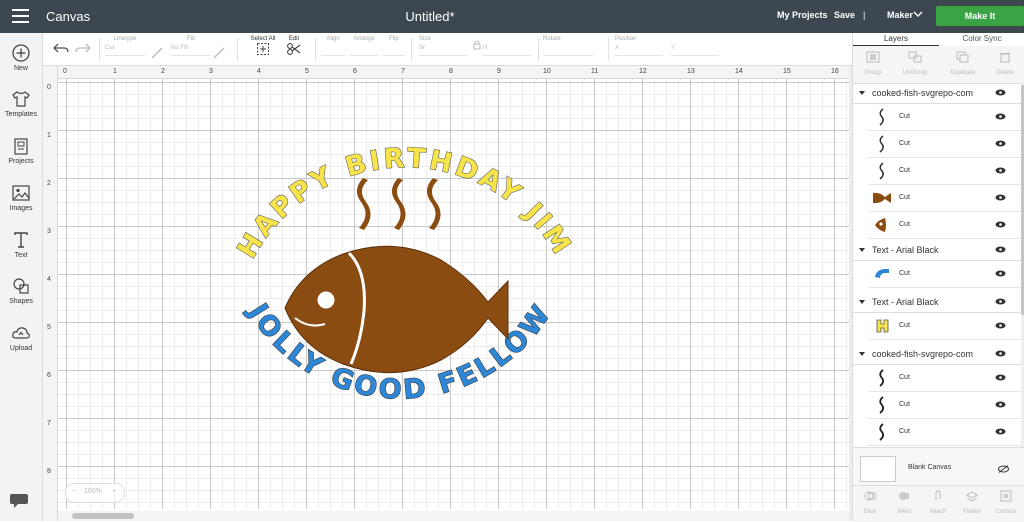 Image resolution: width=1024 pixels, height=522 pixels. Describe the element at coordinates (568, 50) in the screenshot. I see `rotate-input` at that location.